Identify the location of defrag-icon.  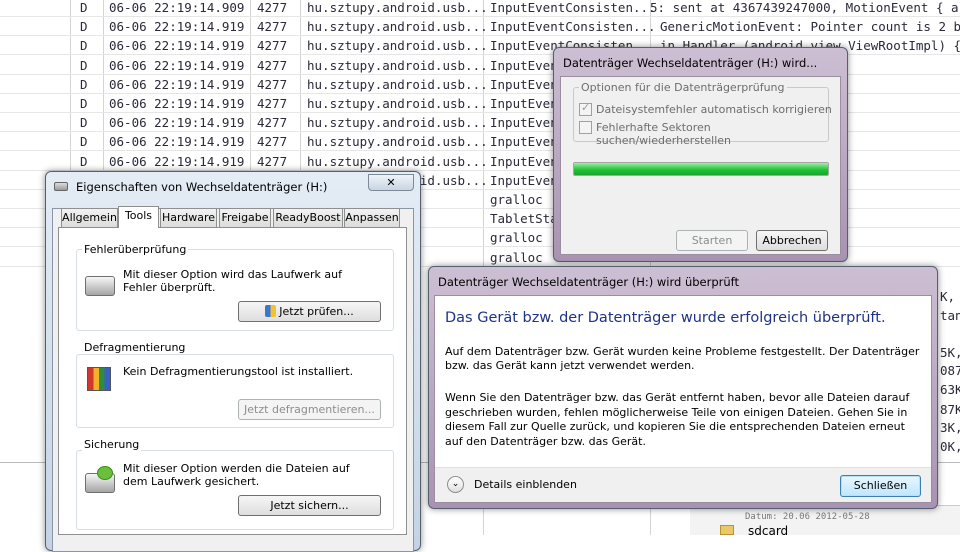
(99, 379).